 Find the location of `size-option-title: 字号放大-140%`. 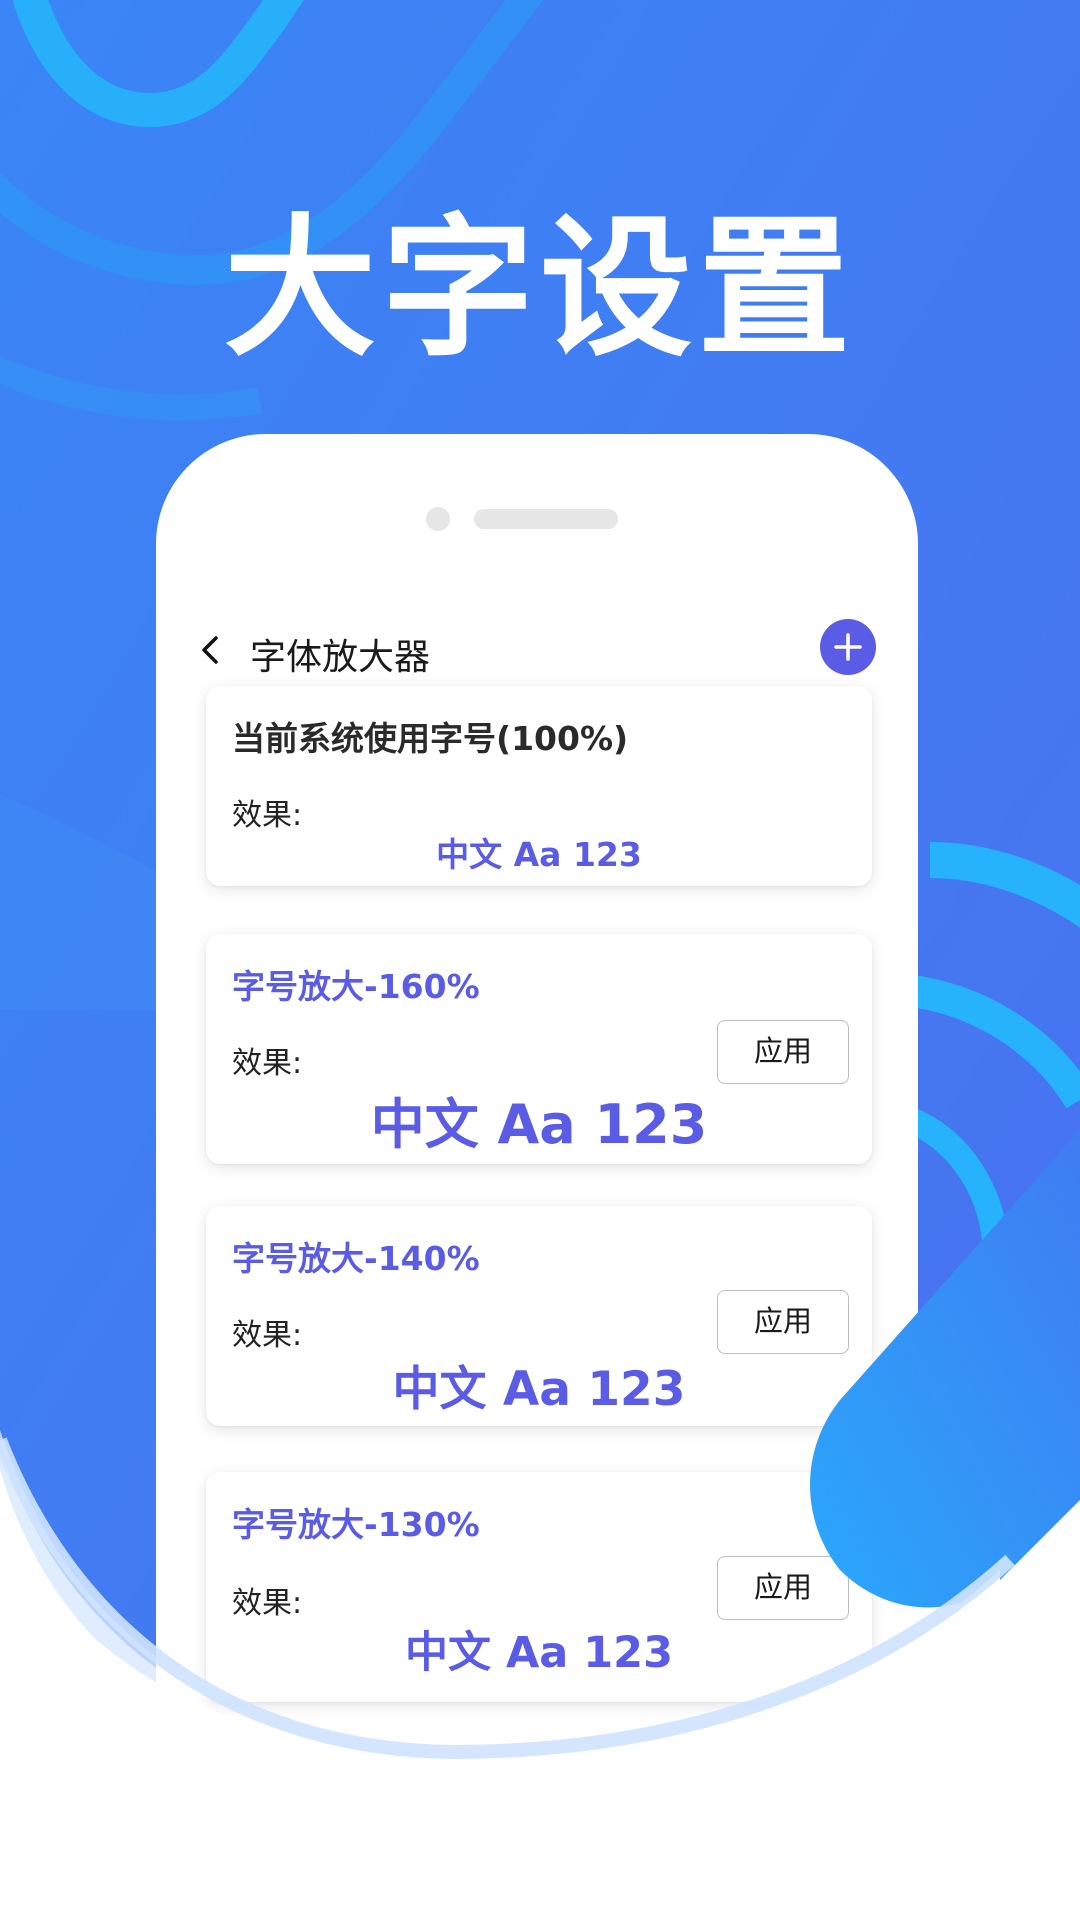

size-option-title: 字号放大-140% is located at coordinates (356, 1258).